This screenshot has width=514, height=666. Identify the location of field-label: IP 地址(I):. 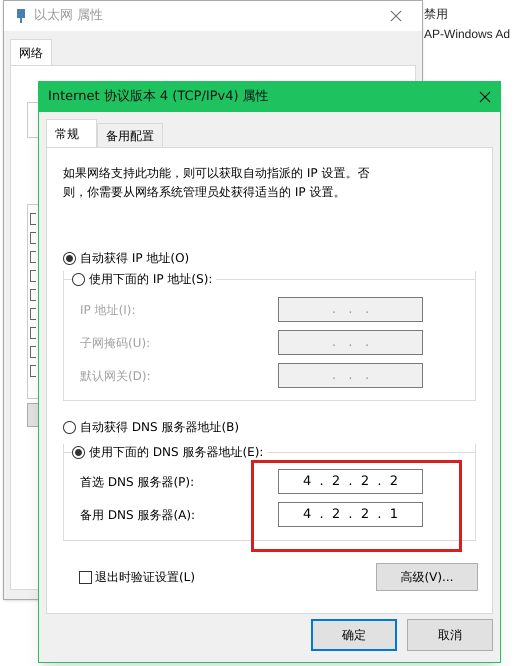
(108, 310).